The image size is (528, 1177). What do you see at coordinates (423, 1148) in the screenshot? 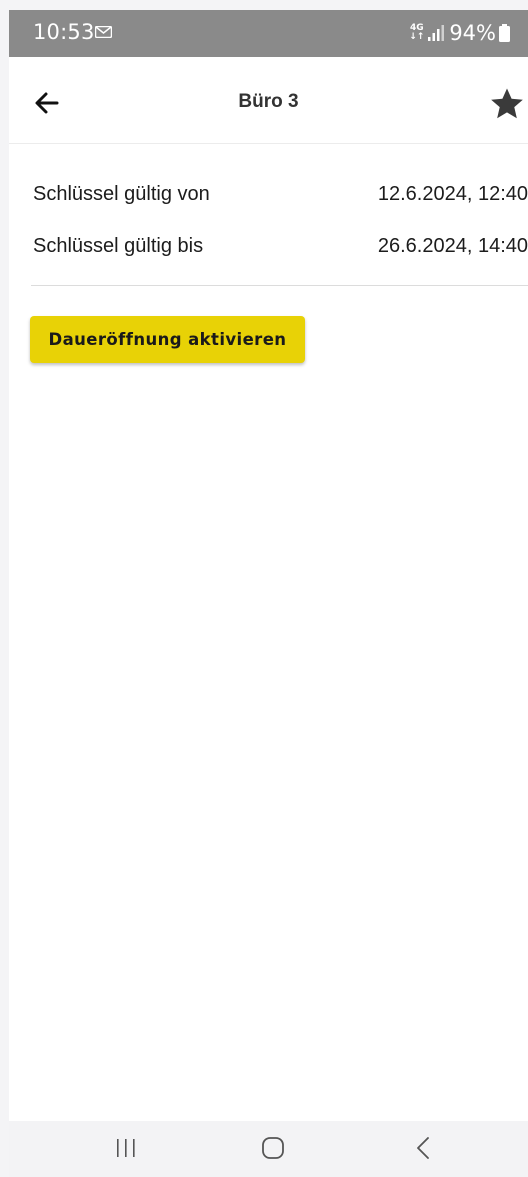
I see `back-icon` at bounding box center [423, 1148].